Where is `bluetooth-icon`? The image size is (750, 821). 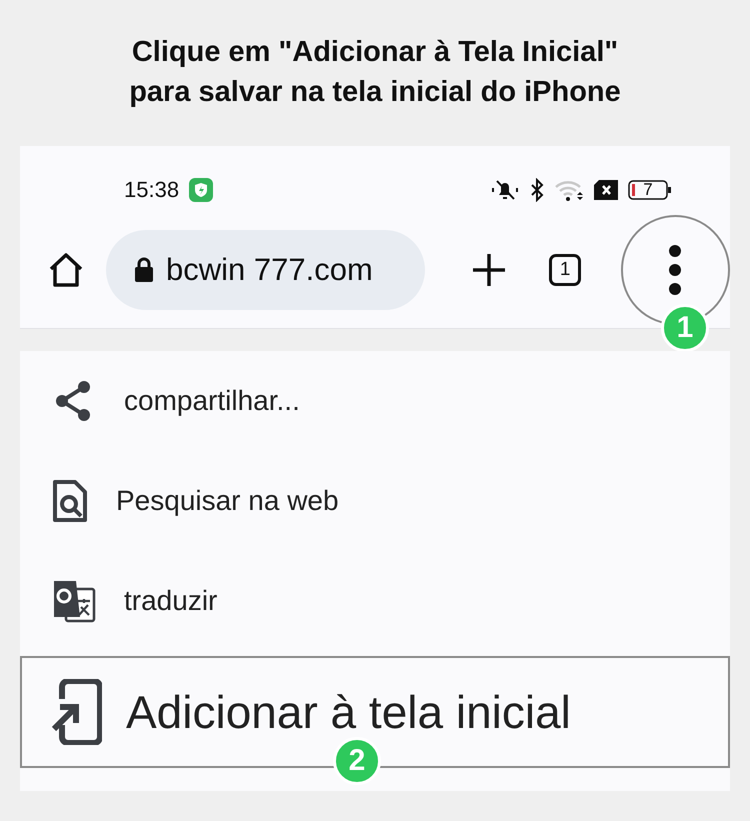 bluetooth-icon is located at coordinates (537, 190).